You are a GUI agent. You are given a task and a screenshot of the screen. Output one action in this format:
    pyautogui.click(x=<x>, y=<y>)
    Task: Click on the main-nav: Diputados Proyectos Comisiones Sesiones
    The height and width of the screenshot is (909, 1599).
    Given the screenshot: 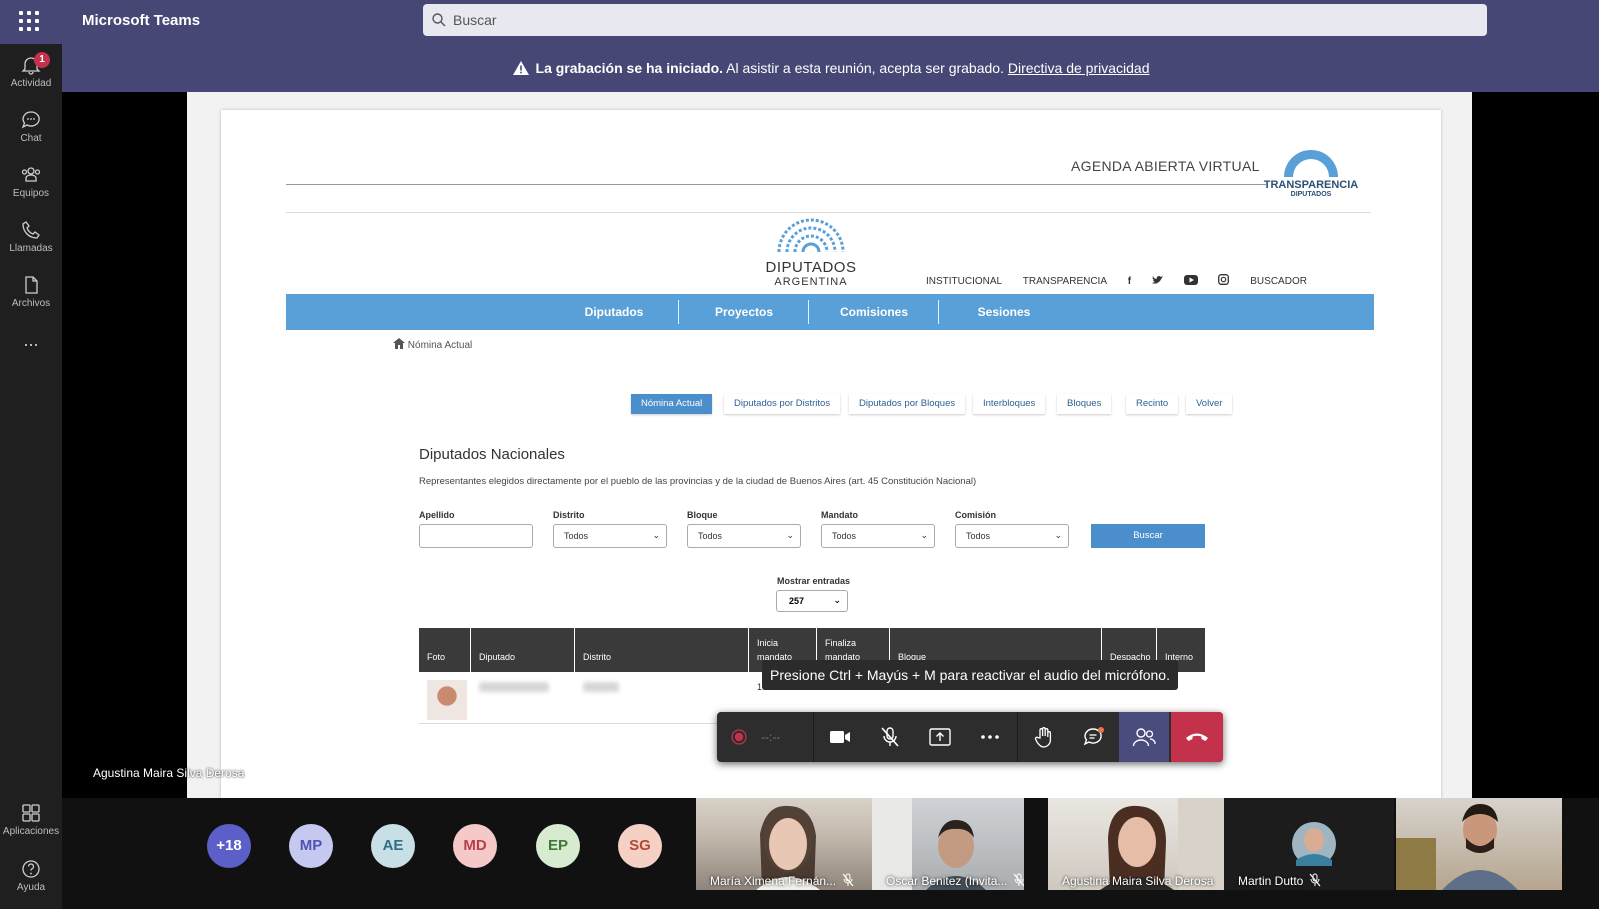 What is the action you would take?
    pyautogui.click(x=830, y=312)
    